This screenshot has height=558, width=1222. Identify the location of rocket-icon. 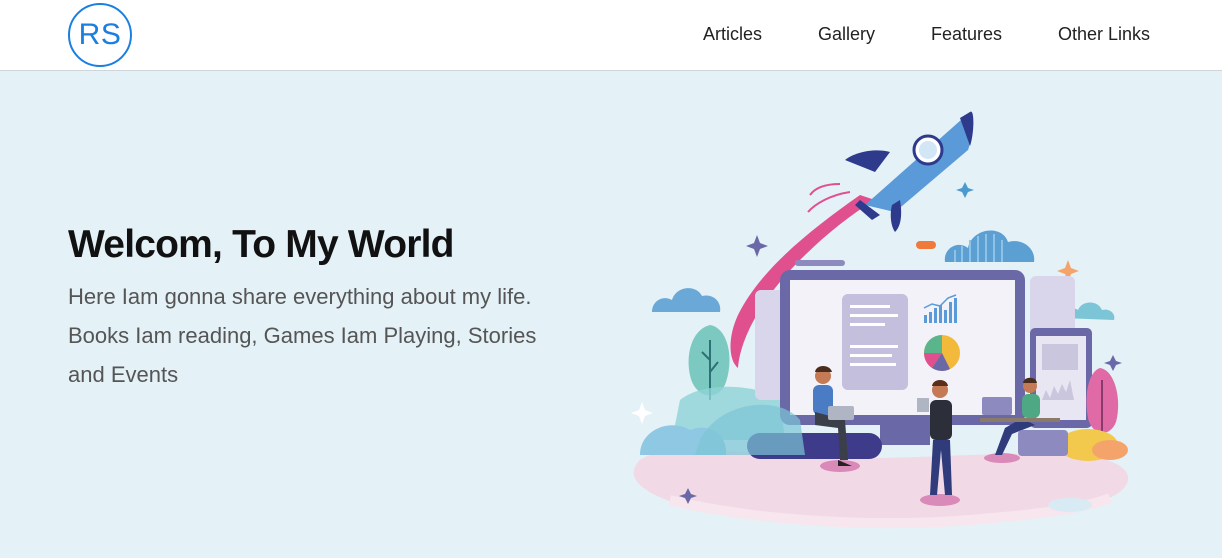
(909, 171).